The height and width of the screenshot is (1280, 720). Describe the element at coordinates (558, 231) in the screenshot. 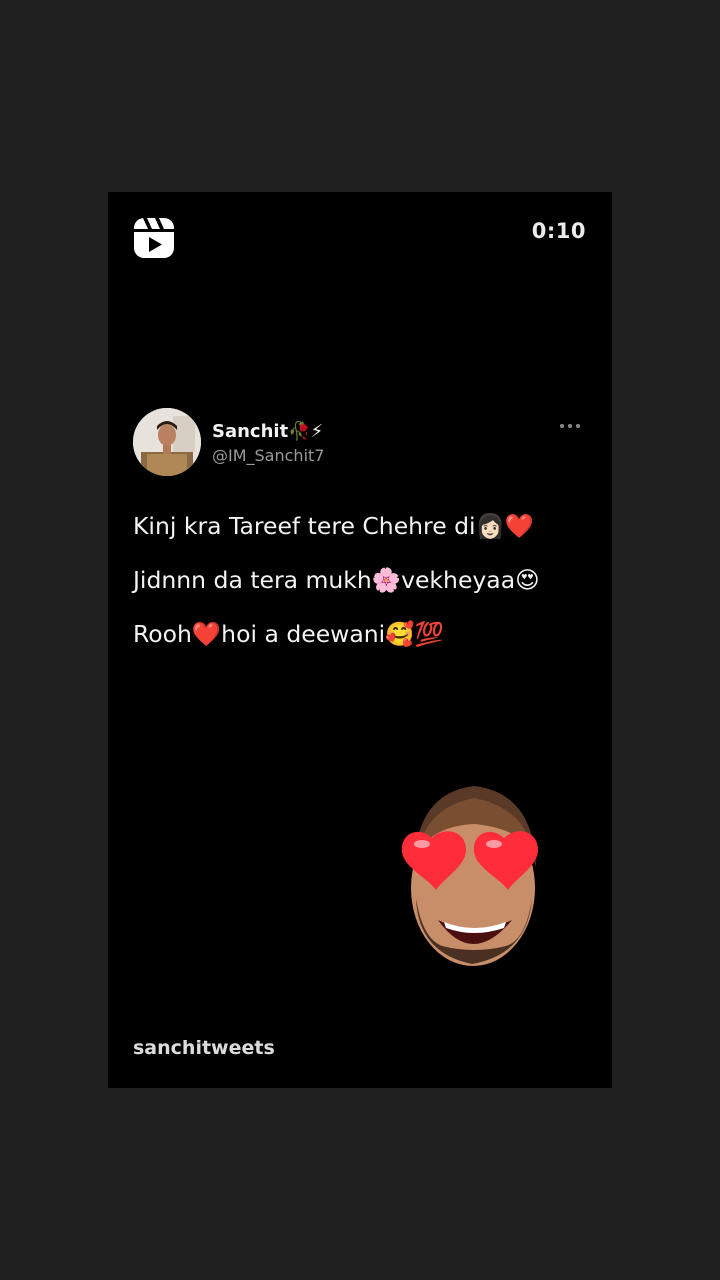

I see `video-timer: 0:10` at that location.